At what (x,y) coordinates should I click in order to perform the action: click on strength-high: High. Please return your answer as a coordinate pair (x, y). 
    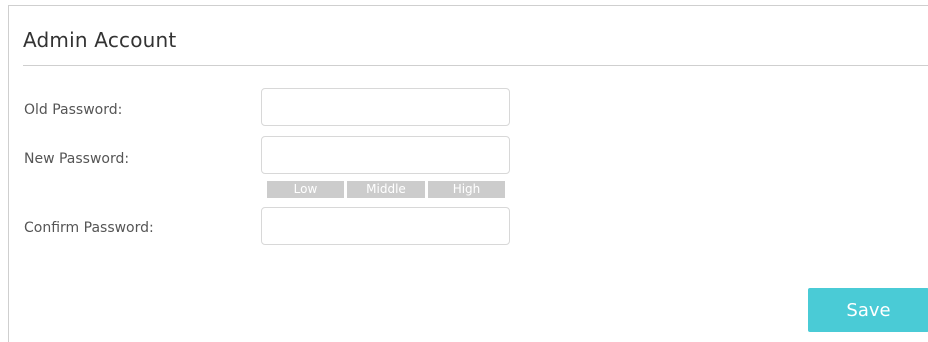
    Looking at the image, I should click on (466, 189).